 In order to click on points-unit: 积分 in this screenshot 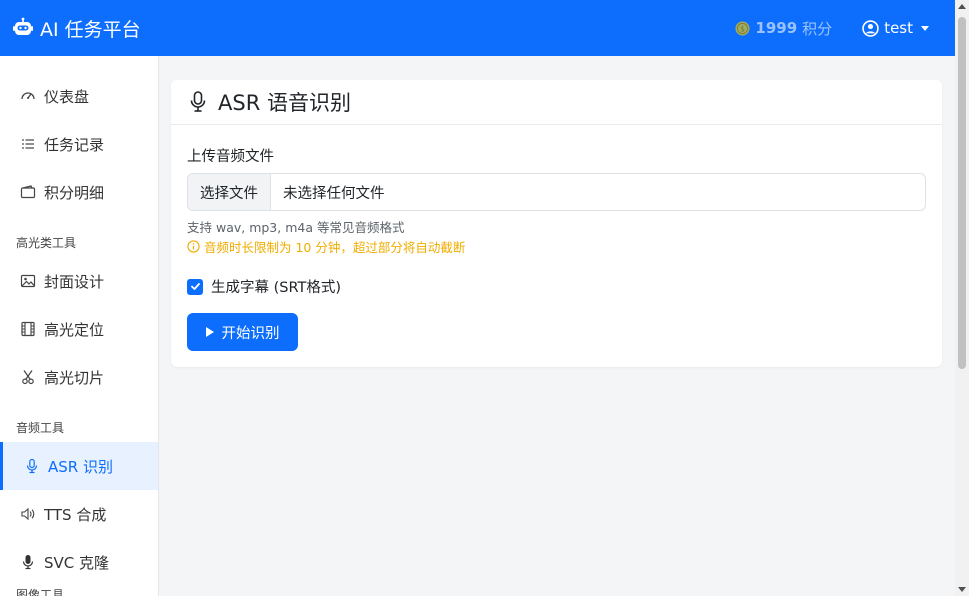, I will do `click(817, 28)`.